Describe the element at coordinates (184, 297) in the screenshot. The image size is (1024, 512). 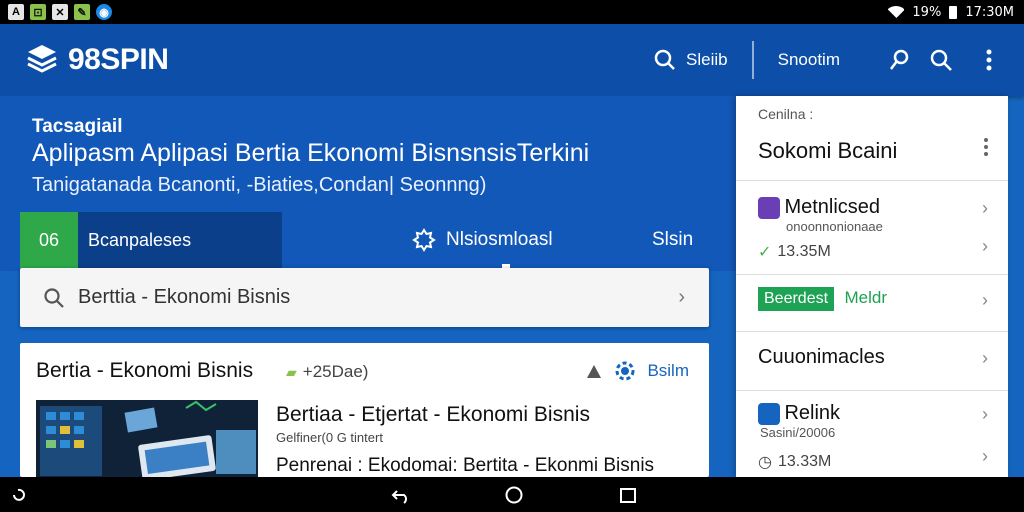
I see `search-query: Berttia - Ekonomi Bisnis` at that location.